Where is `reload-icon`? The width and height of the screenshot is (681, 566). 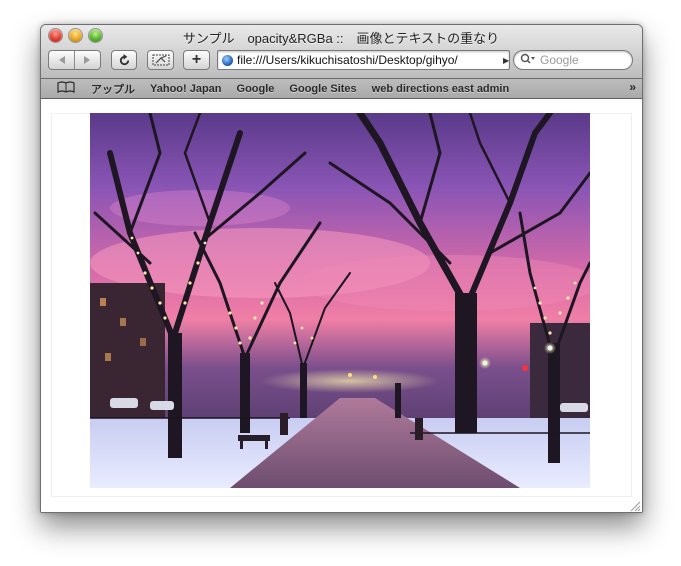
reload-icon is located at coordinates (124, 59).